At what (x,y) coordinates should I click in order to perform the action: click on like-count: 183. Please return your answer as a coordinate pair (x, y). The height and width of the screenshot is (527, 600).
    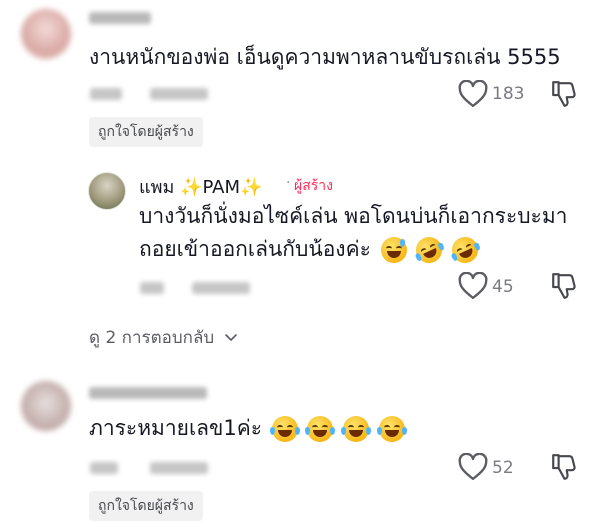
    Looking at the image, I should click on (508, 94).